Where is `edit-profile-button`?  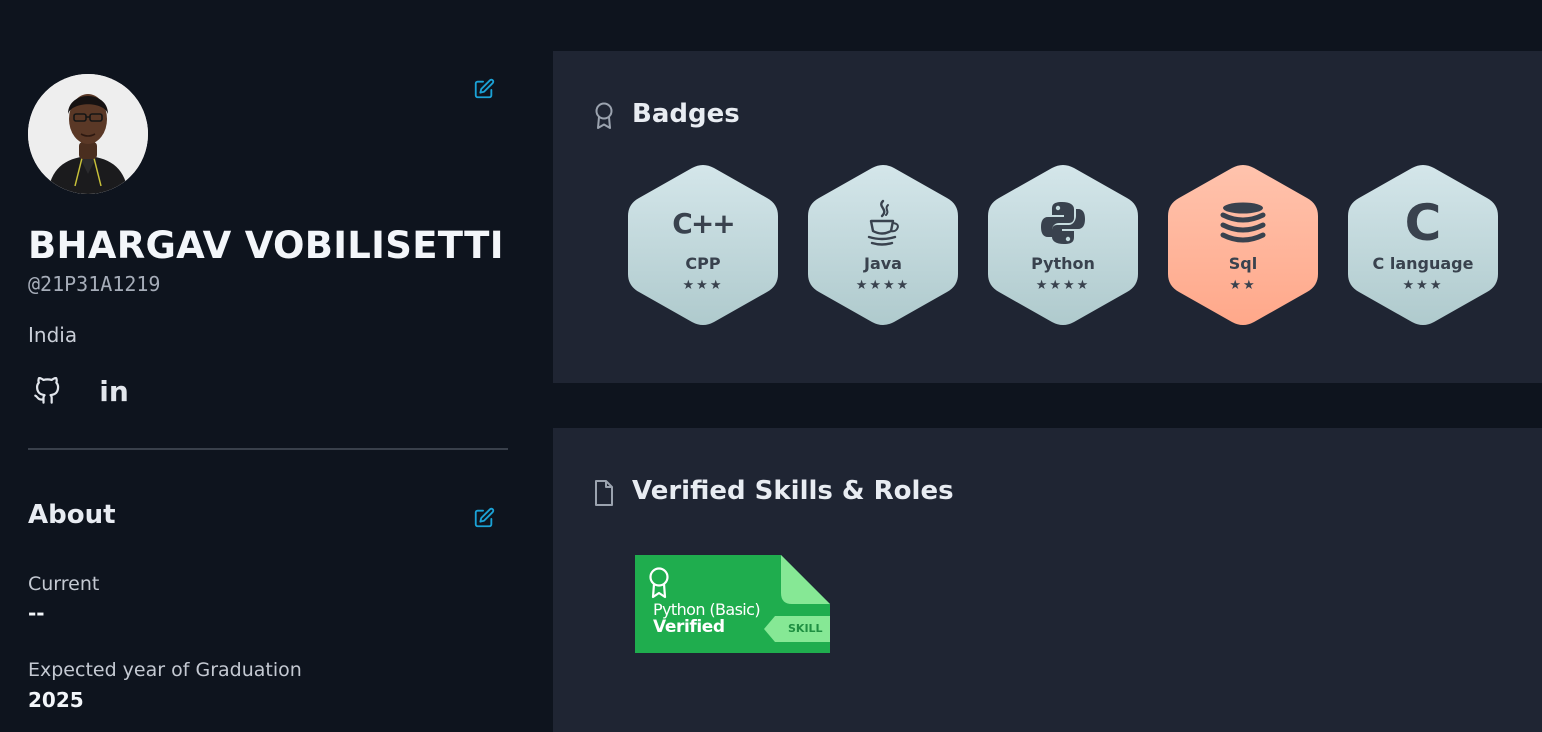 edit-profile-button is located at coordinates (484, 89).